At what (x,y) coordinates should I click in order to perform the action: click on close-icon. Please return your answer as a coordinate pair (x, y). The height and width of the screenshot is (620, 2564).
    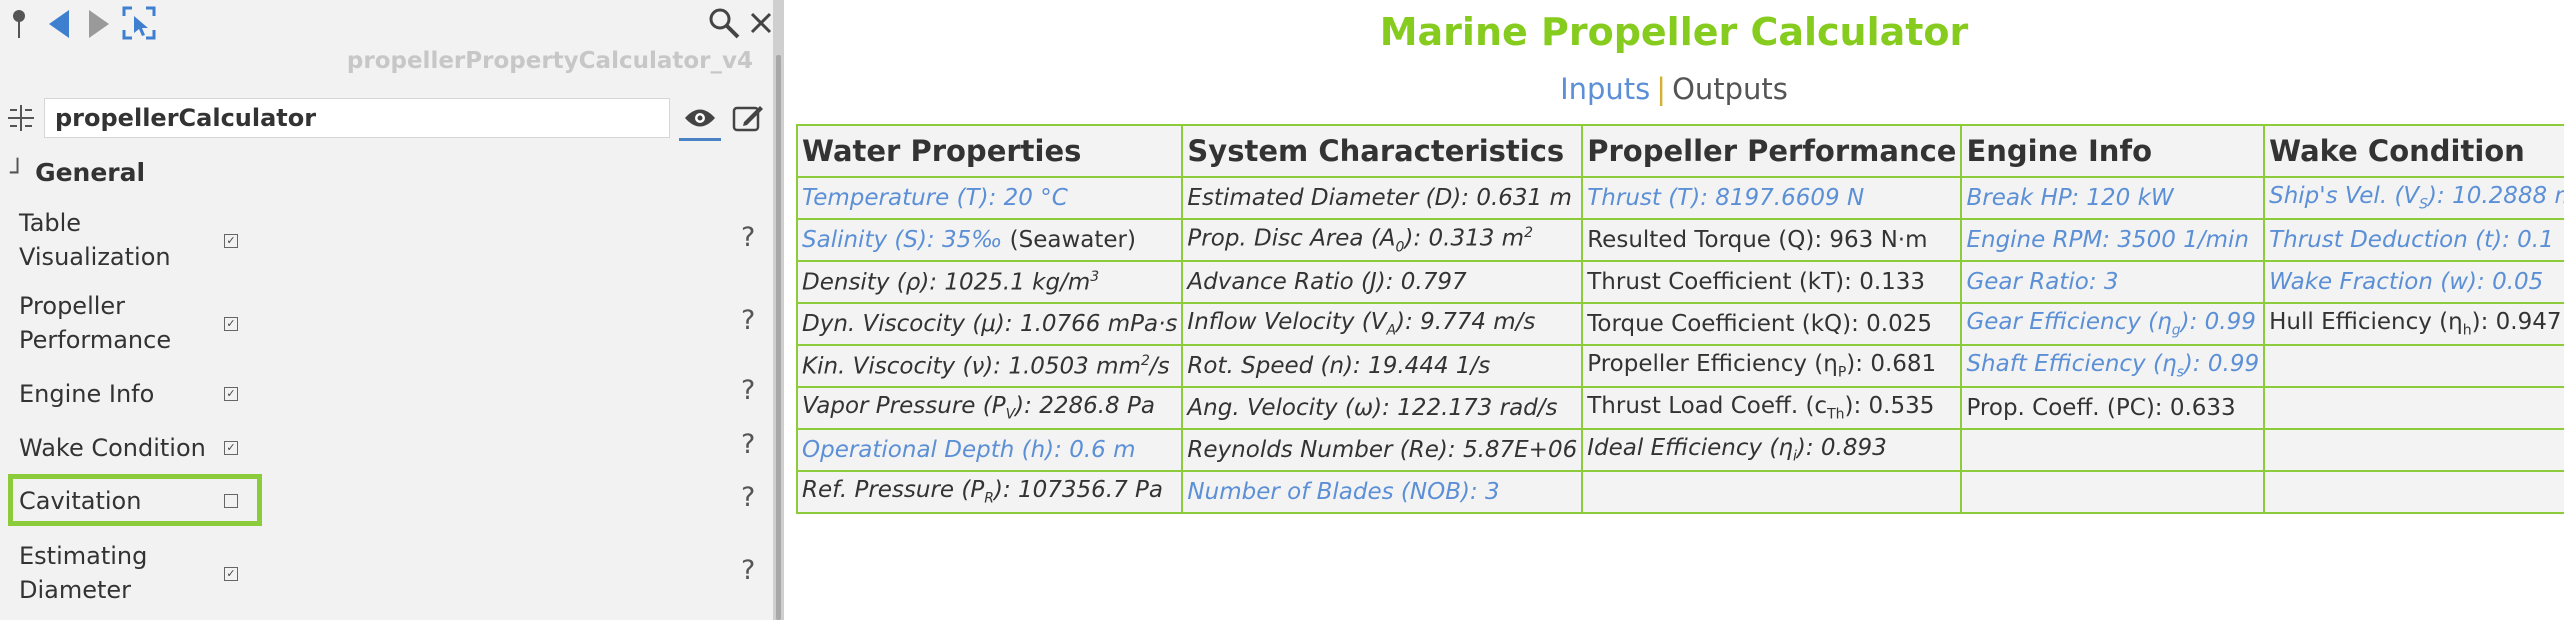
    Looking at the image, I should click on (761, 23).